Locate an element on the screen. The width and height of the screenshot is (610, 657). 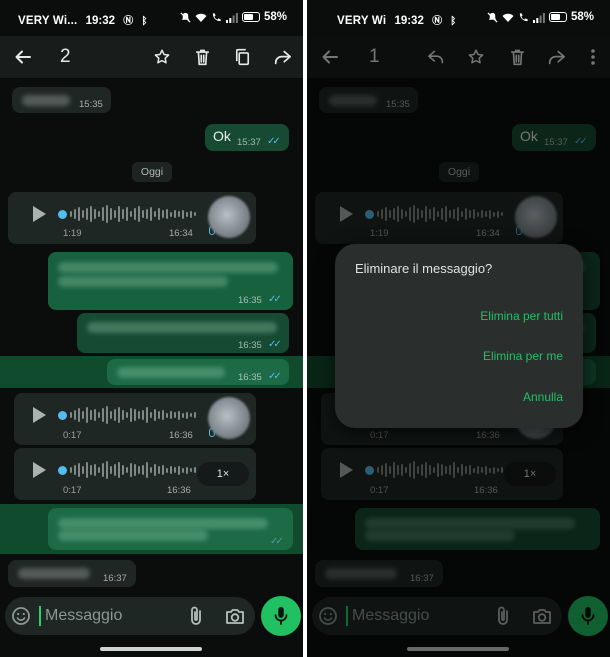
selected-count: 2 is located at coordinates (65, 56).